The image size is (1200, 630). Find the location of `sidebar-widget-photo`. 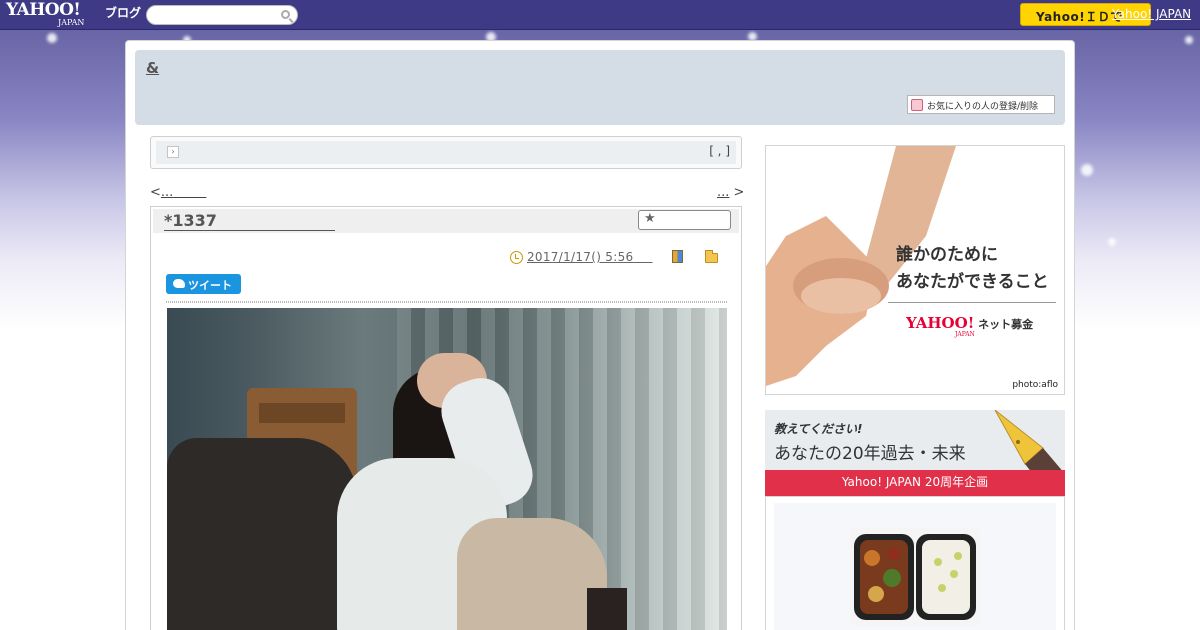

sidebar-widget-photo is located at coordinates (915, 563).